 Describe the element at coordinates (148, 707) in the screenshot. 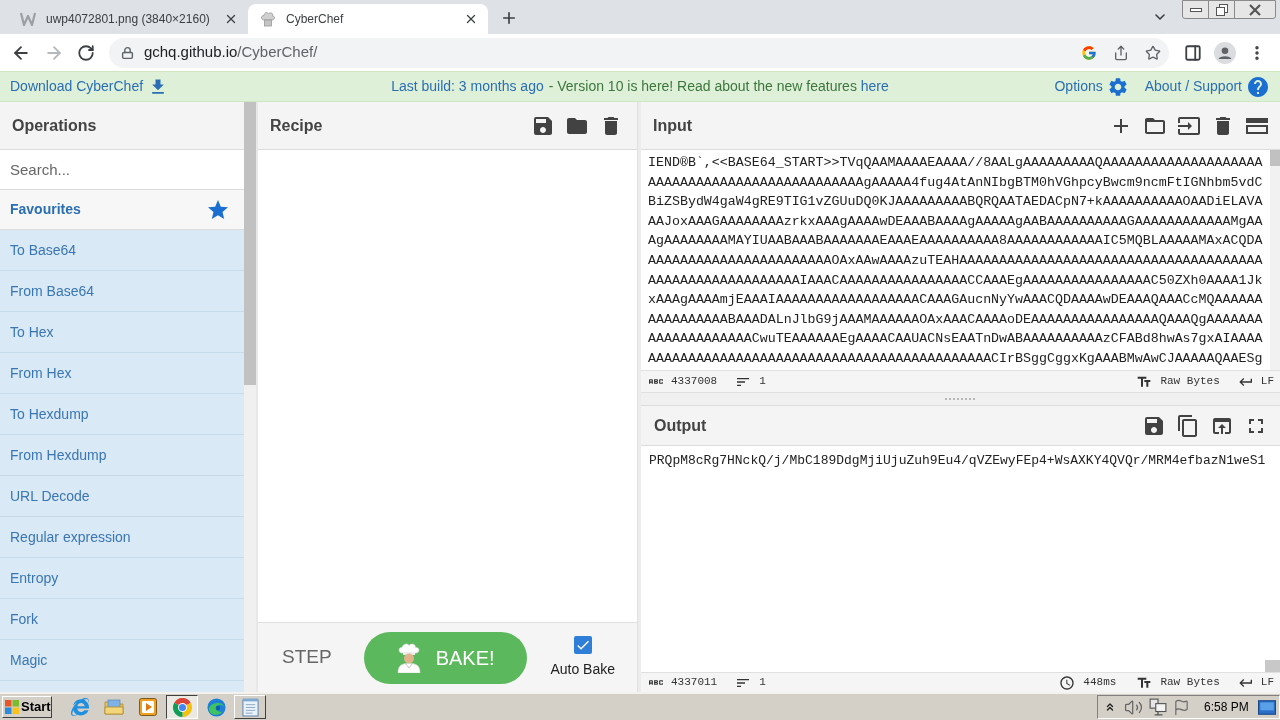

I see `play-icon` at that location.